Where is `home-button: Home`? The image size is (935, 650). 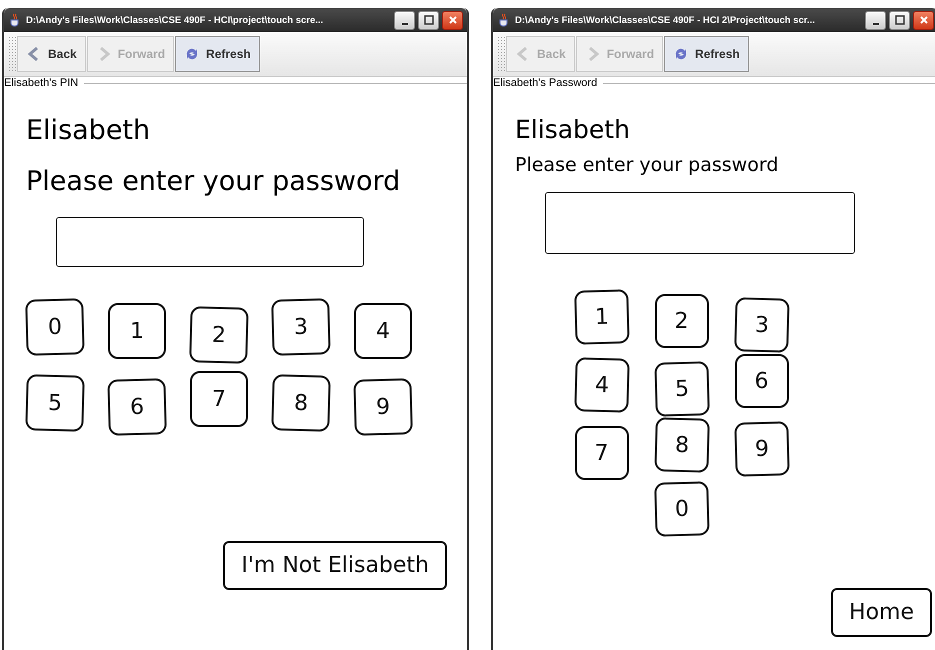
home-button: Home is located at coordinates (881, 612).